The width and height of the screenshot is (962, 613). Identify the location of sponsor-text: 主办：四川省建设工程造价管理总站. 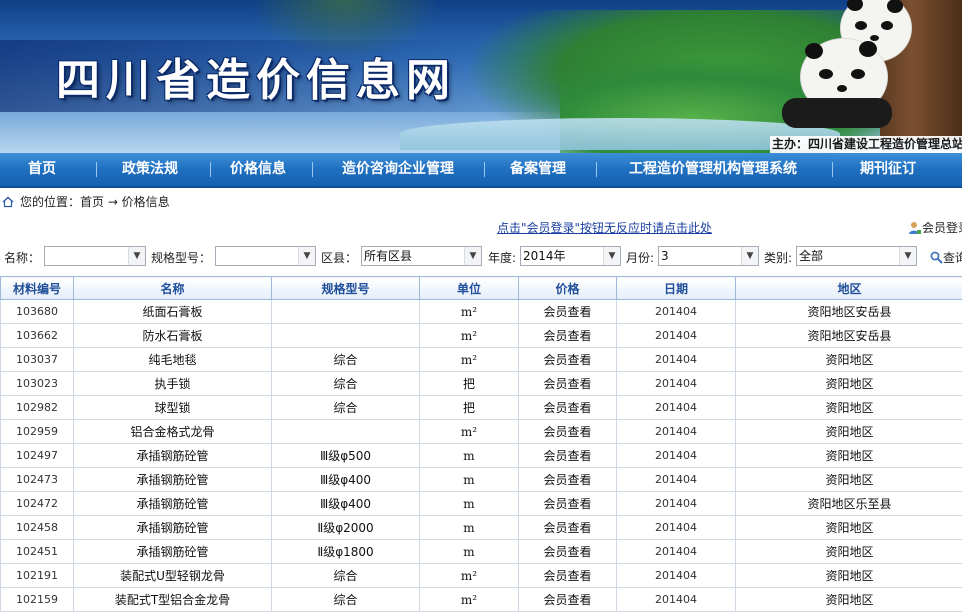
(866, 144).